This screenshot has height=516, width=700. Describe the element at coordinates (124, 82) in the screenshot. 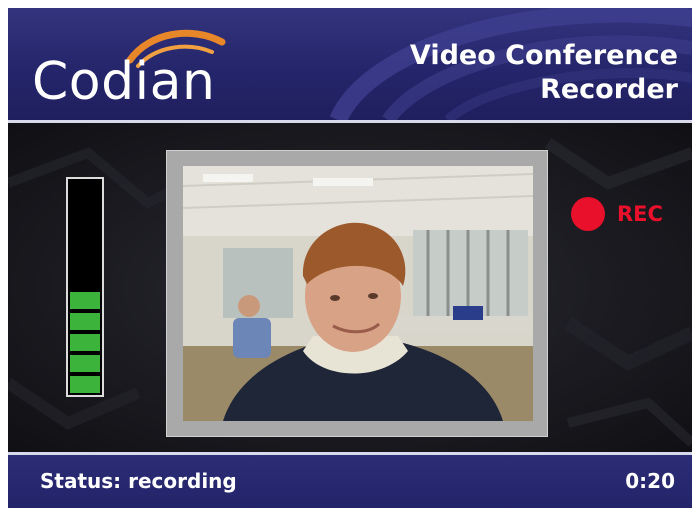

I see `logo-text: Codian` at that location.